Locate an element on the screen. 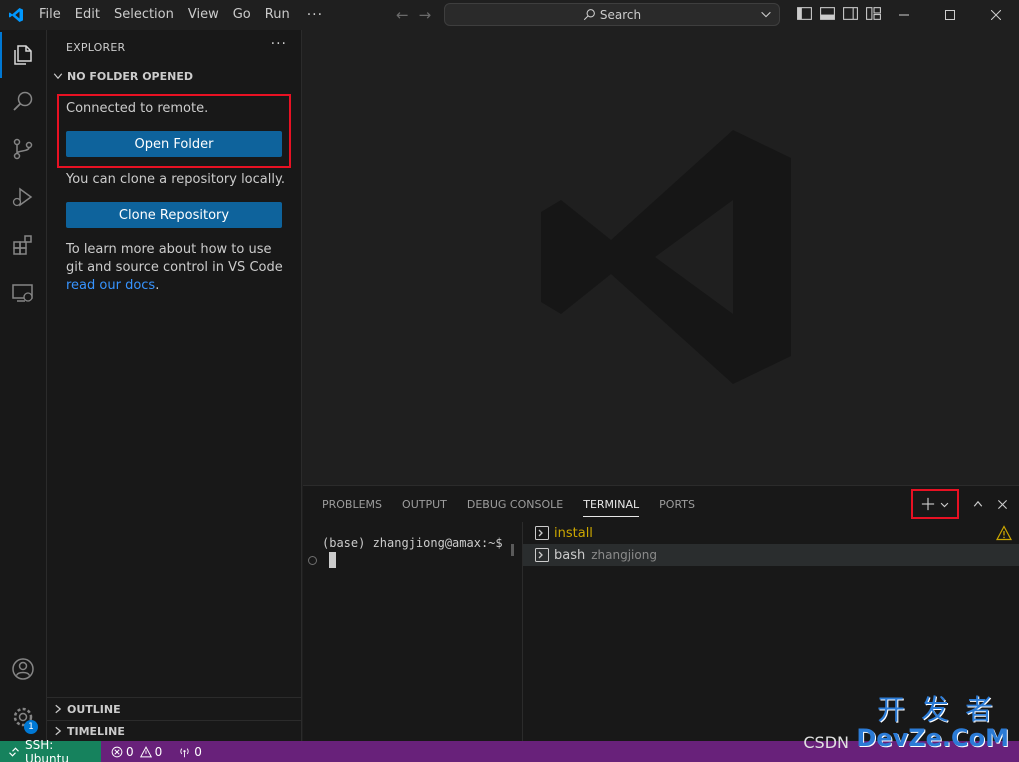  back-arrow-icon: ← is located at coordinates (402, 15).